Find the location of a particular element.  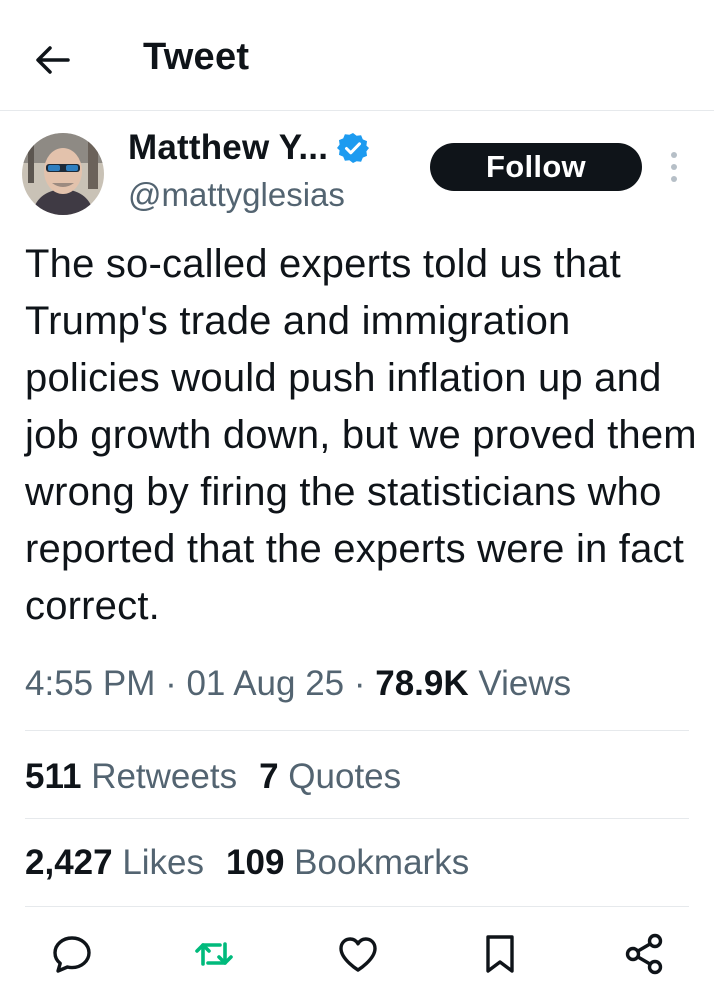

quotes-stat: 7 Quotes is located at coordinates (330, 776).